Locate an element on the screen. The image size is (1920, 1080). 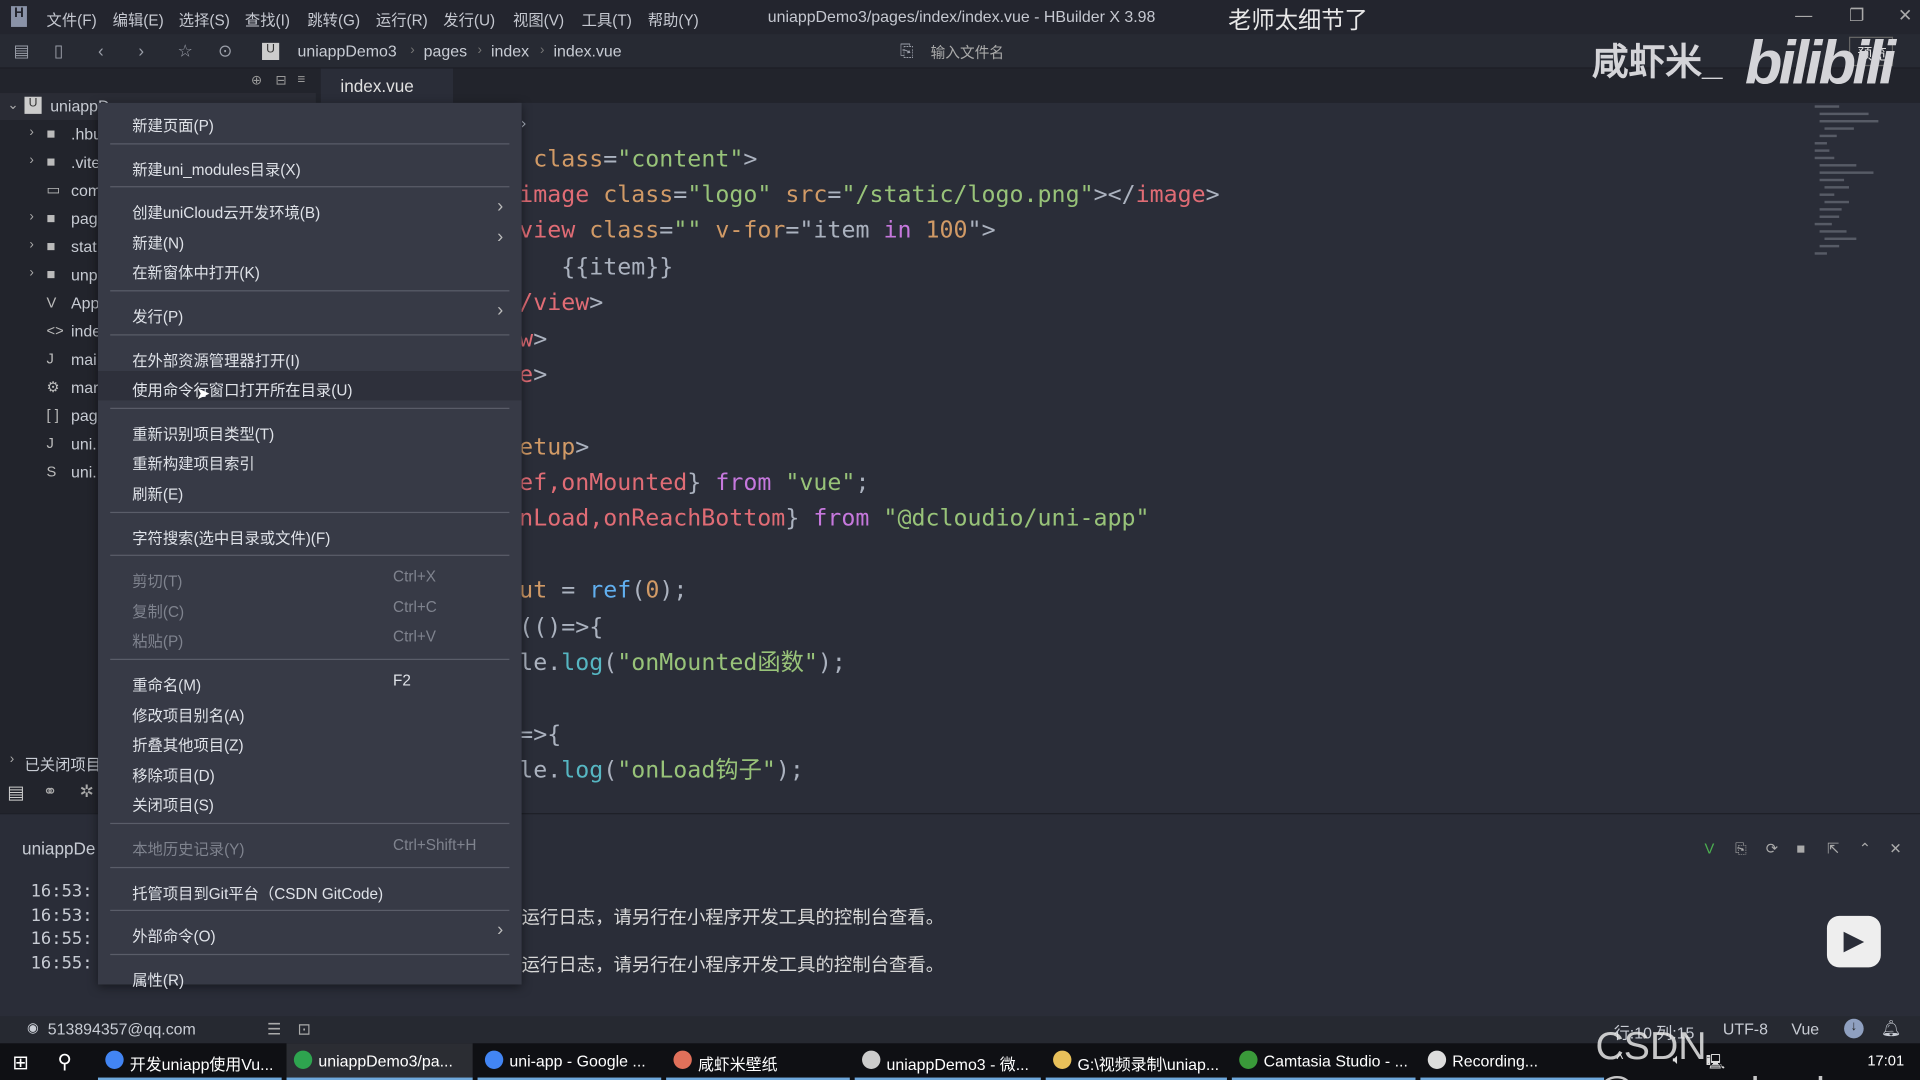
locate-icon: ⊕ is located at coordinates (256, 80).